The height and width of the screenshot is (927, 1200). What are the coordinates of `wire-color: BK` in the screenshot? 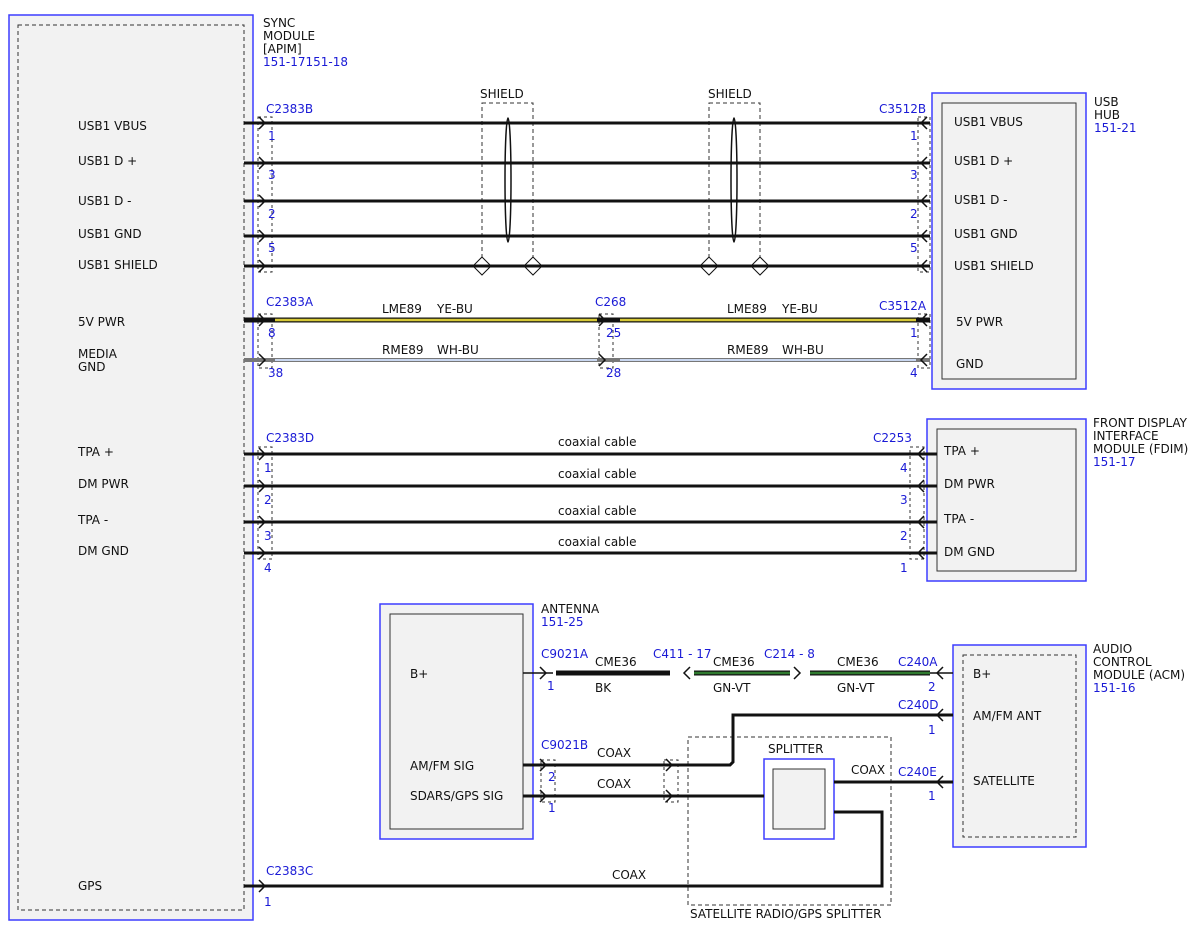 It's located at (603, 688).